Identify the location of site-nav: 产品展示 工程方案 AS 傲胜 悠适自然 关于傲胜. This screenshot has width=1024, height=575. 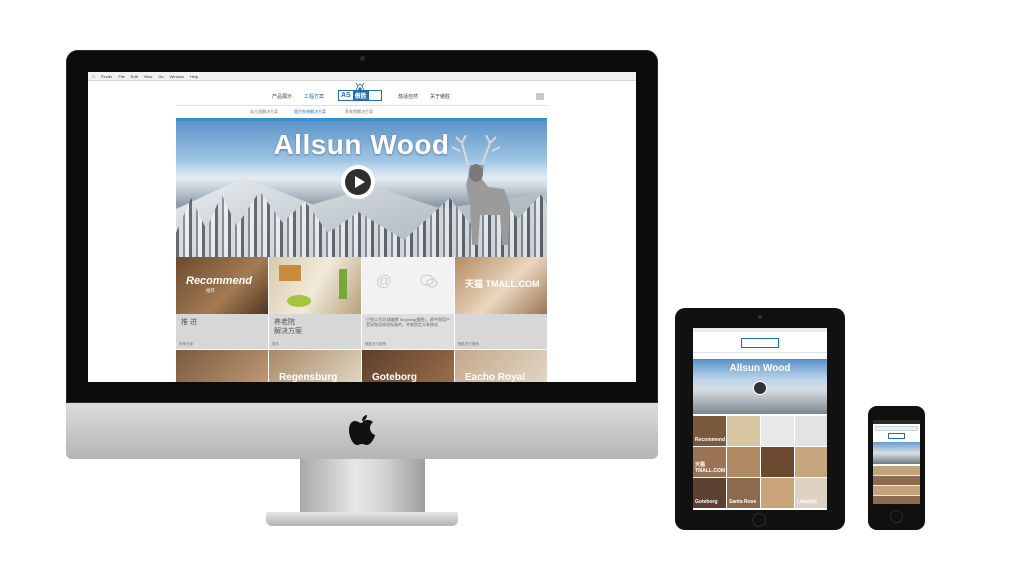
(361, 93).